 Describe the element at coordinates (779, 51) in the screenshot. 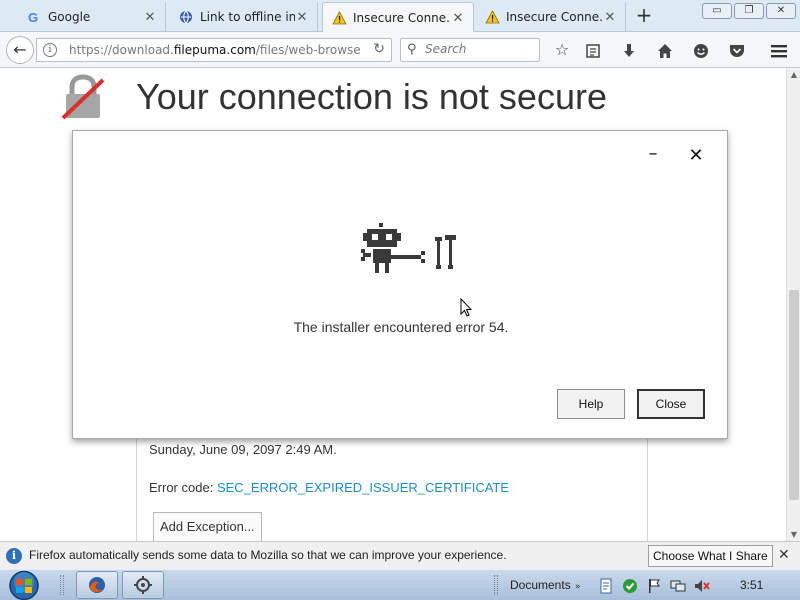

I see `hamburger-menu-icon` at that location.